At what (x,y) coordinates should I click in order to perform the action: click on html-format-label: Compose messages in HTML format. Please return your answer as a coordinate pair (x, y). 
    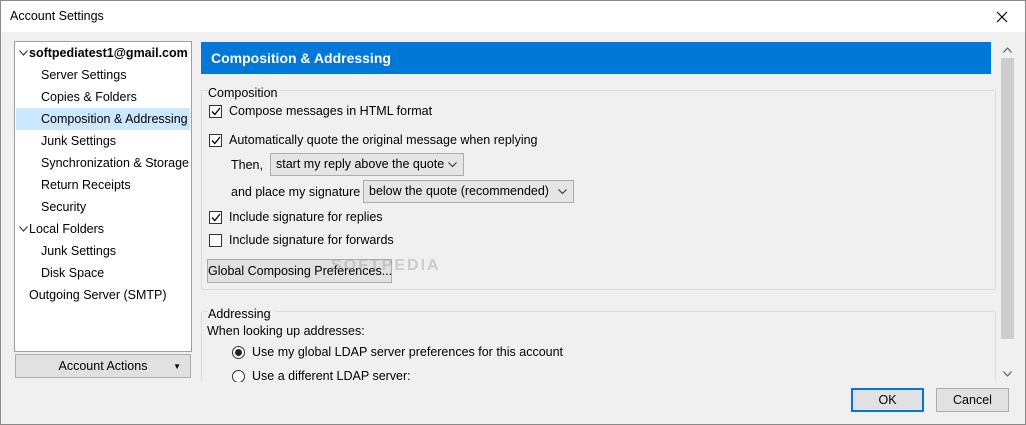
    Looking at the image, I should click on (331, 111).